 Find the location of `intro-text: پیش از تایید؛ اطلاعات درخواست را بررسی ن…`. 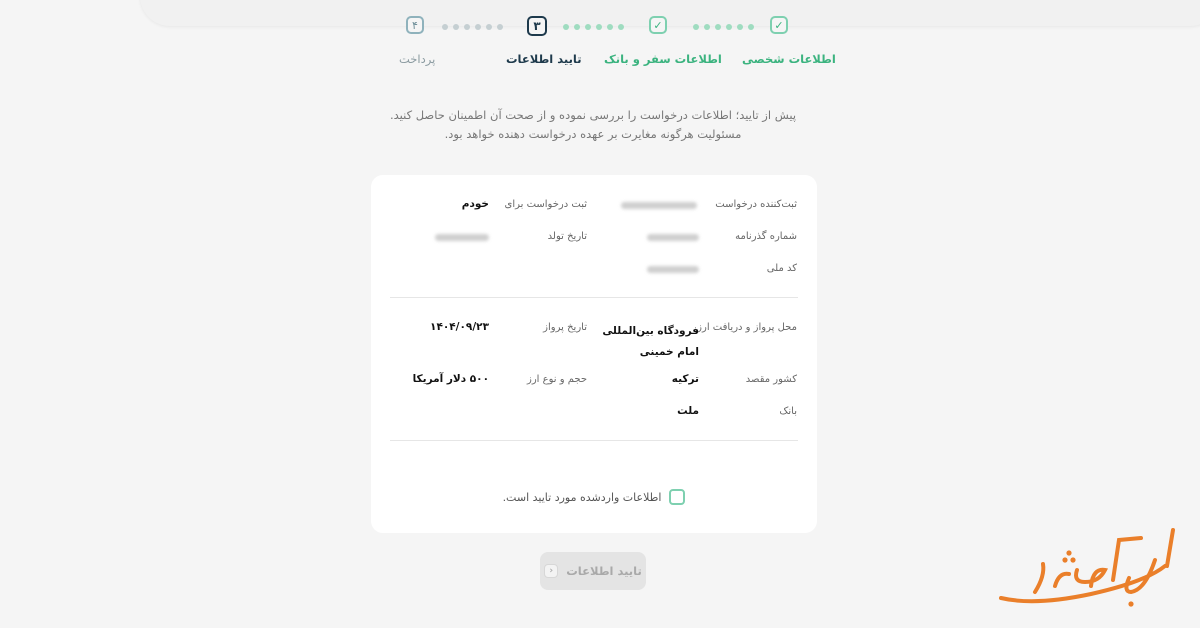

intro-text: پیش از تایید؛ اطلاعات درخواست را بررسی ن… is located at coordinates (593, 124).